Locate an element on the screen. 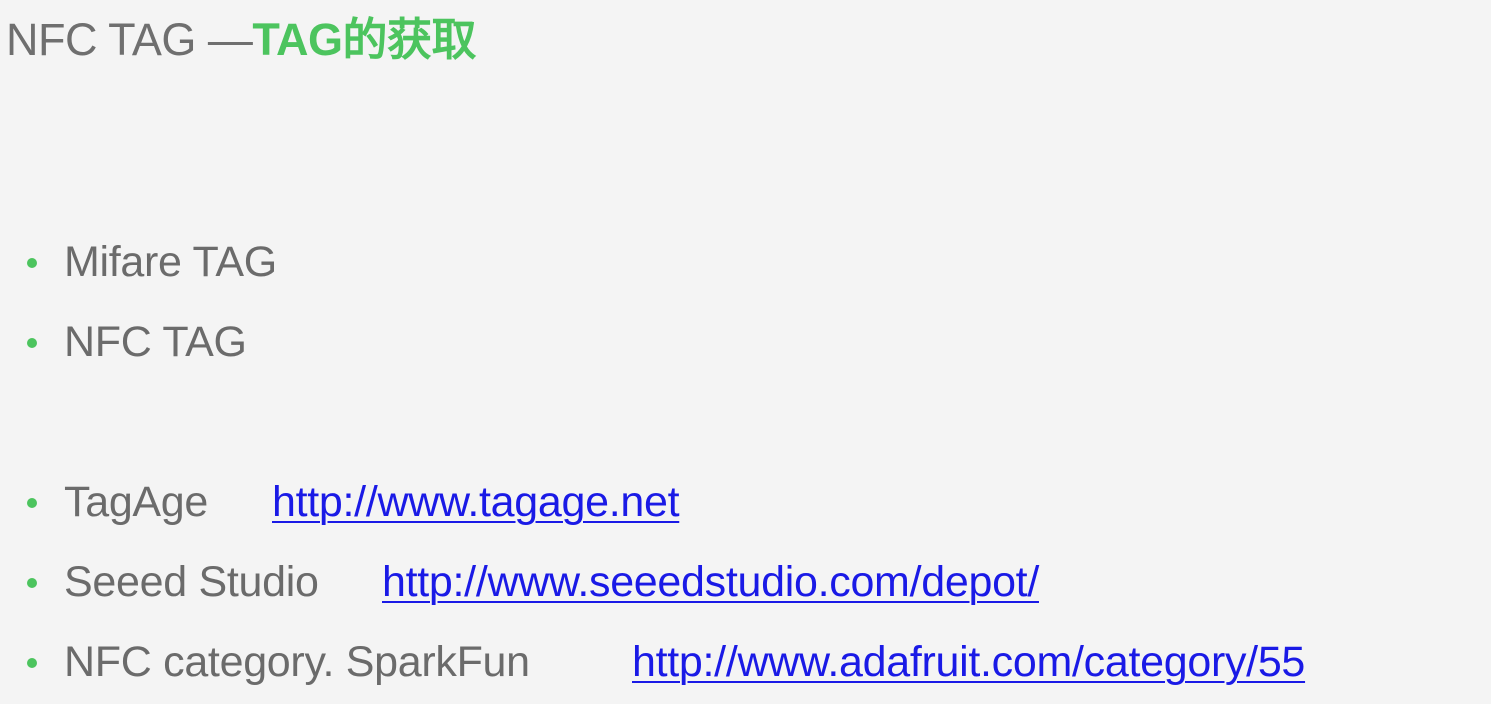 This screenshot has height=704, width=1491. slide-title: NFC TAG —TAG的获取 is located at coordinates (241, 40).